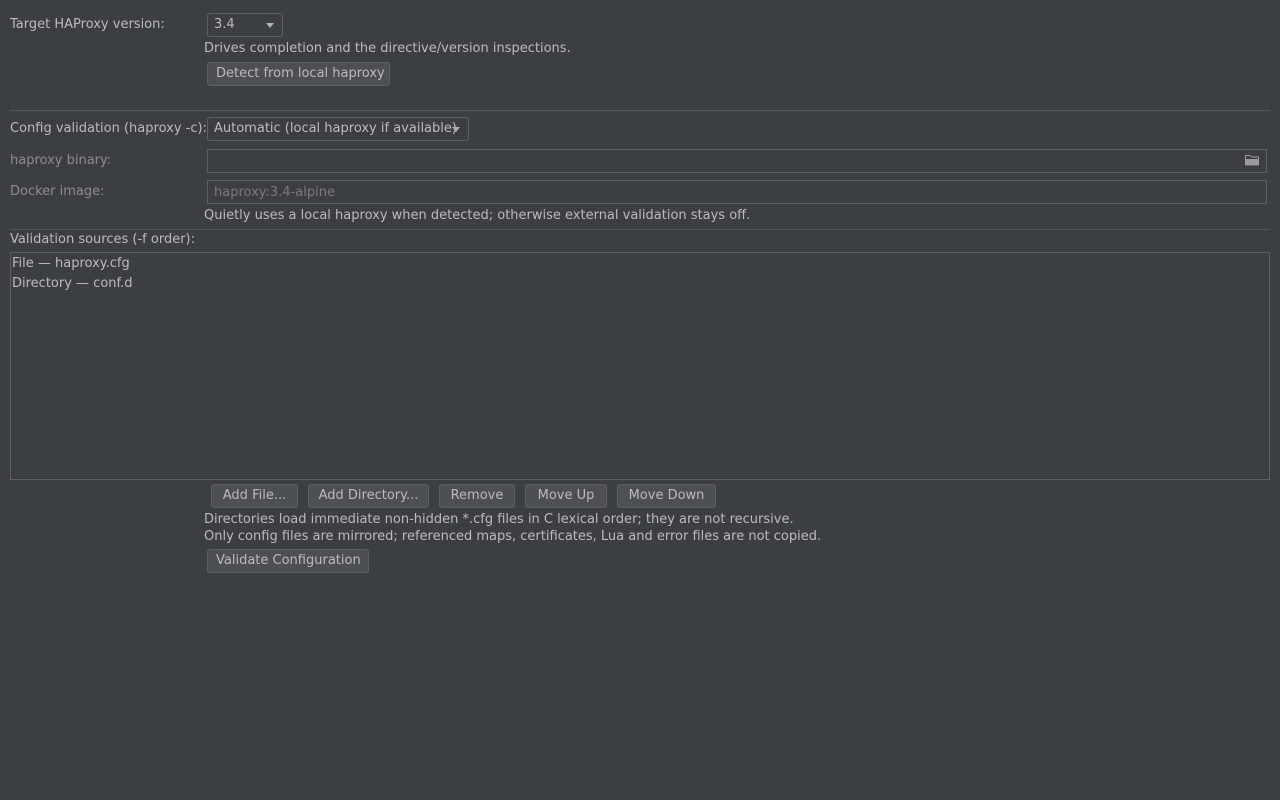 The image size is (1280, 800). What do you see at coordinates (666, 496) in the screenshot?
I see `move-down-button: Move Down` at bounding box center [666, 496].